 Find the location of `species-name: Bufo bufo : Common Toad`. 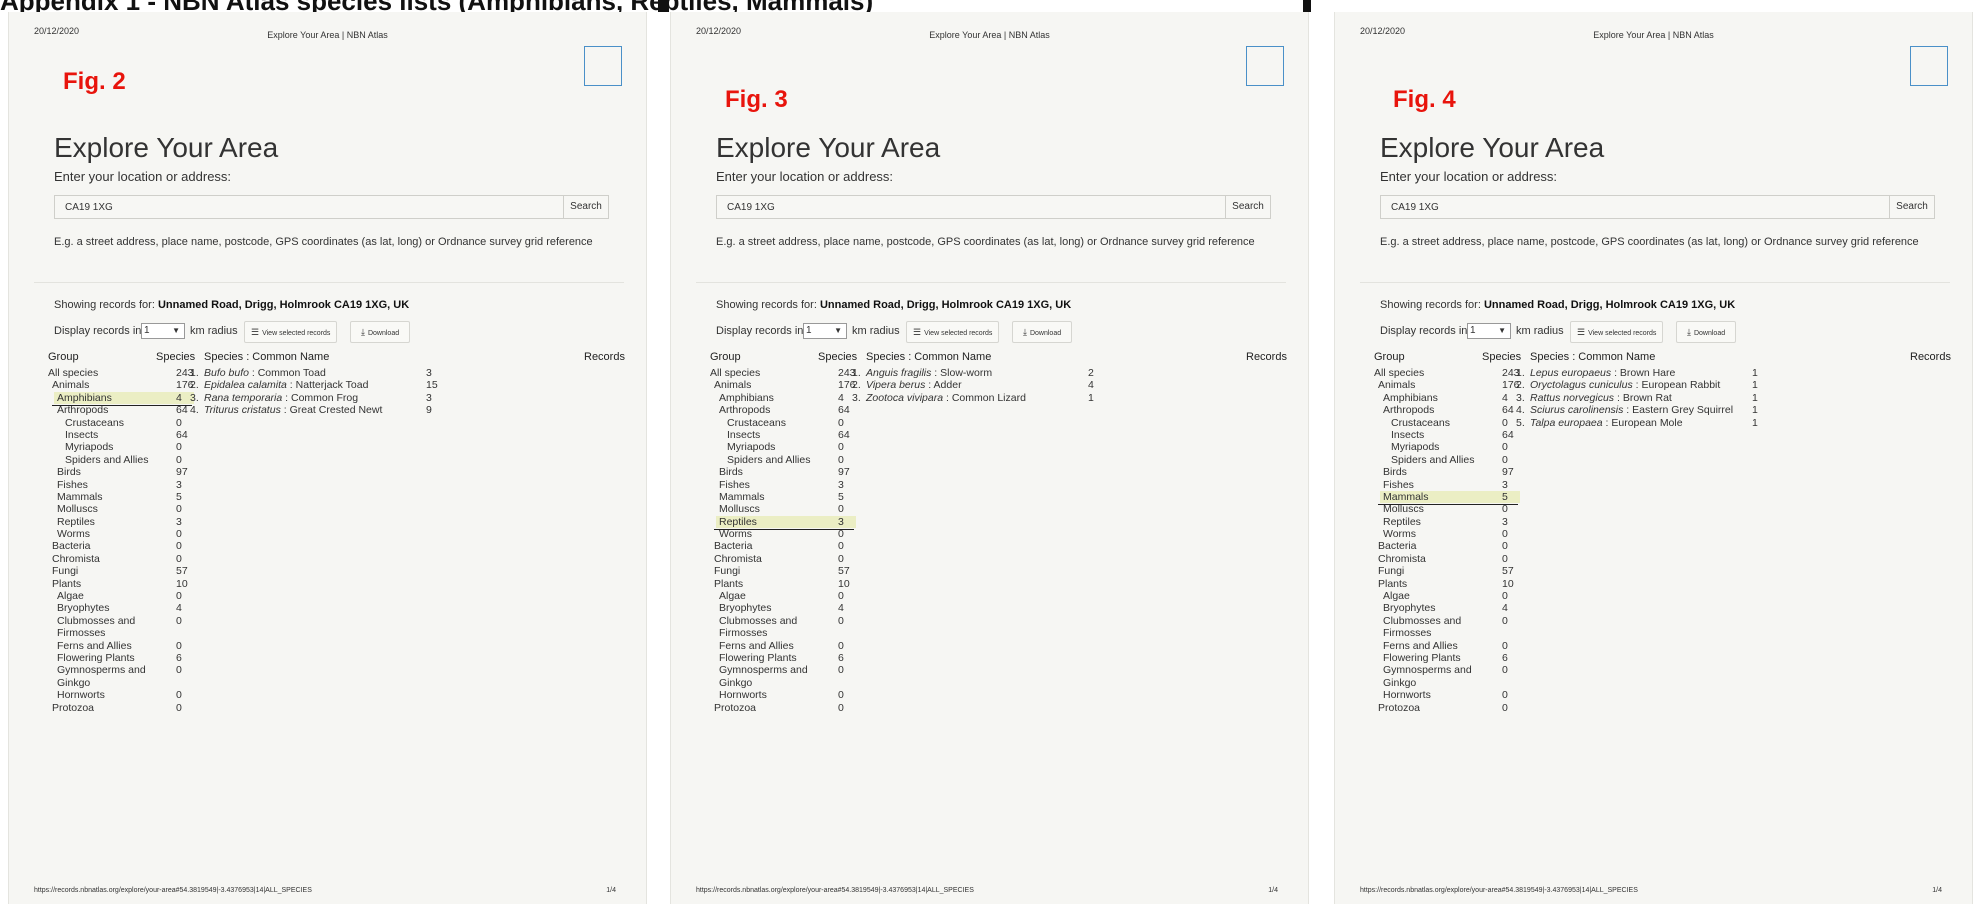

species-name: Bufo bufo : Common Toad is located at coordinates (265, 373).